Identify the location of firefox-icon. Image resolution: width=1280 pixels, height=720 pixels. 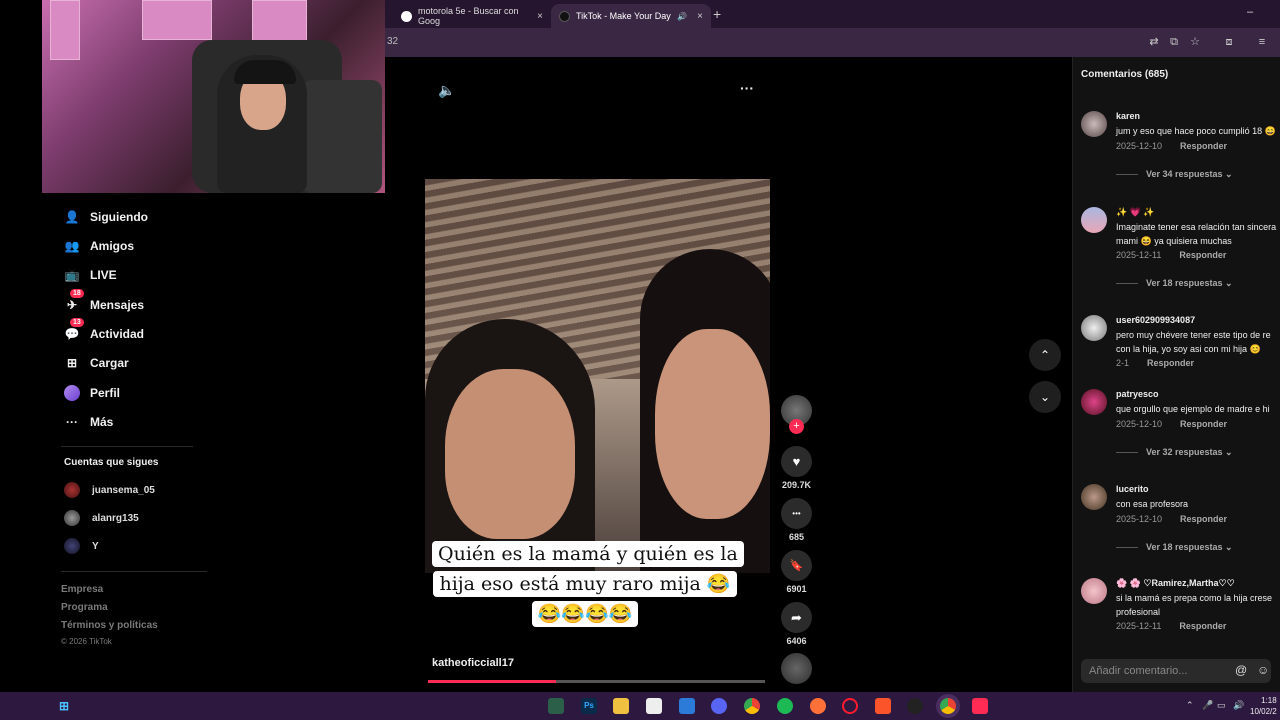
(818, 706).